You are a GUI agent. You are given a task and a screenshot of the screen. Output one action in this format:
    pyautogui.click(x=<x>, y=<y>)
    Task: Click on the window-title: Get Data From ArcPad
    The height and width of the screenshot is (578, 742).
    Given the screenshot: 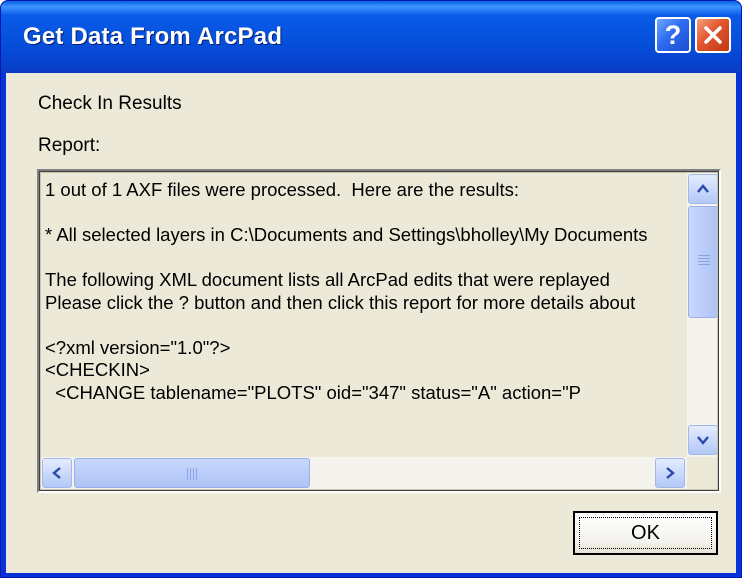 What is the action you would take?
    pyautogui.click(x=153, y=36)
    